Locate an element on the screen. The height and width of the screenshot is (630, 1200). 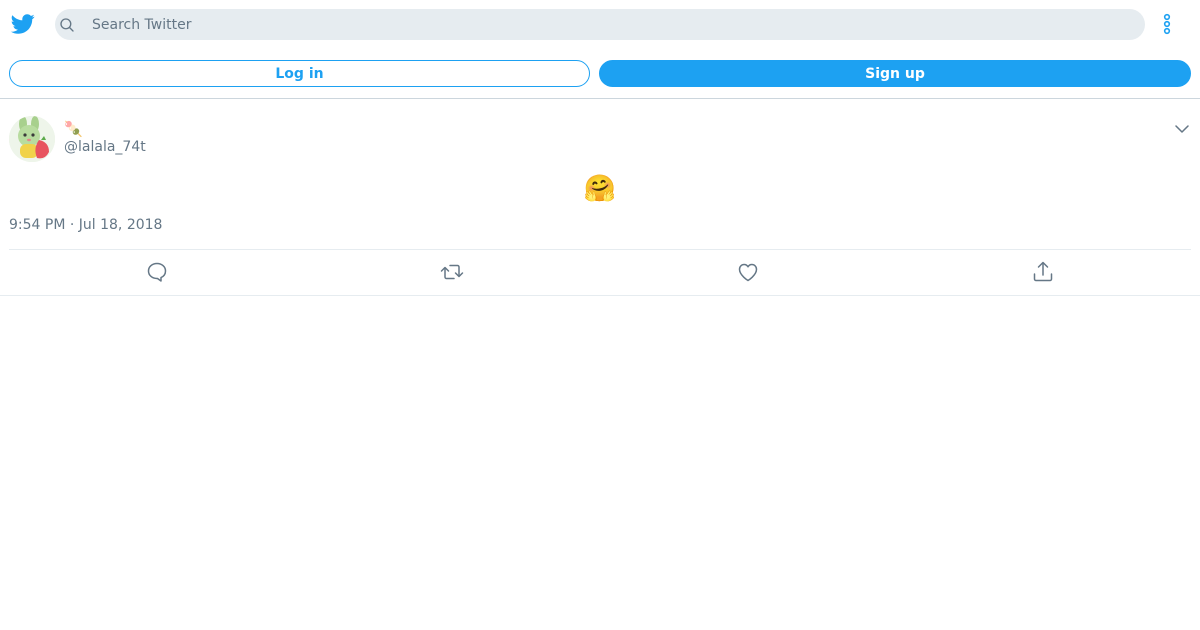
tweet-display-name: 🍡 is located at coordinates (73, 129).